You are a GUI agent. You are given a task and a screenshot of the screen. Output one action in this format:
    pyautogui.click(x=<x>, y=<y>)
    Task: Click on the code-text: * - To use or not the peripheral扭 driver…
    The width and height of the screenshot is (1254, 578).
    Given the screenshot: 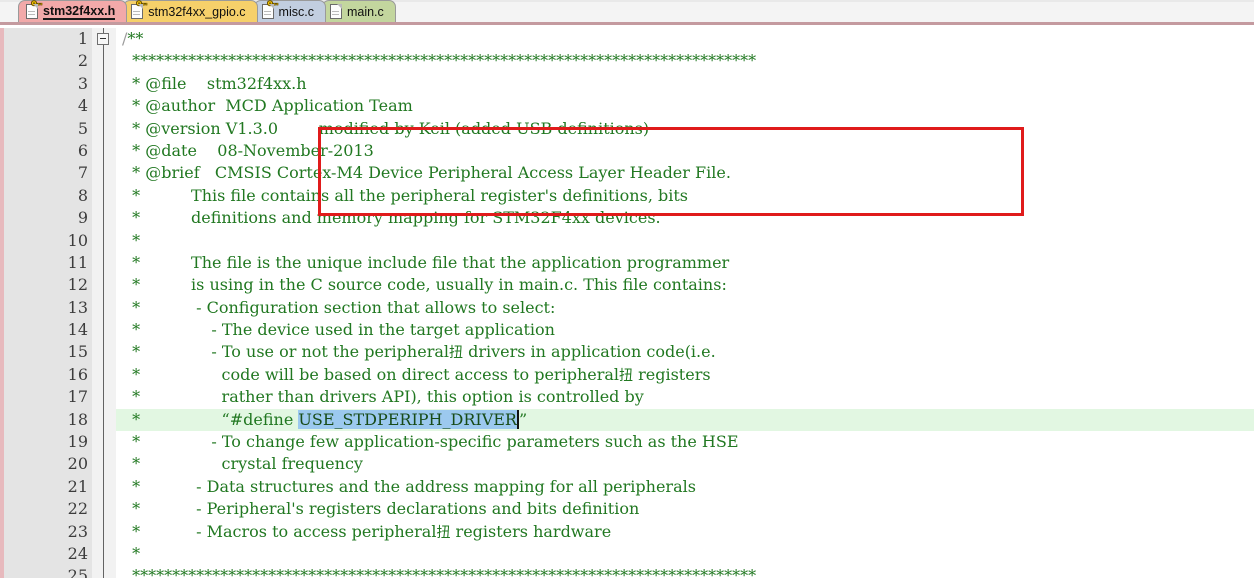 What is the action you would take?
    pyautogui.click(x=419, y=352)
    